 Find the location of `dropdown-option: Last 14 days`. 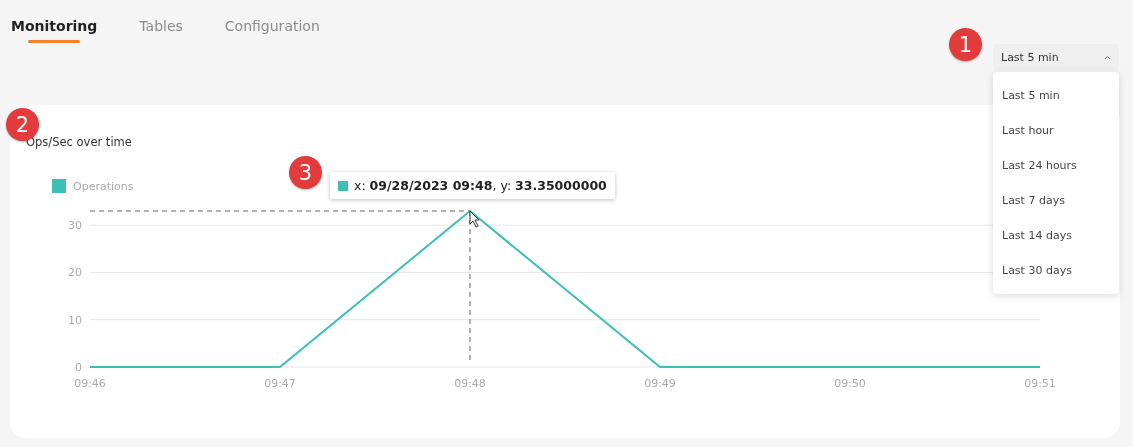

dropdown-option: Last 14 days is located at coordinates (1056, 235).